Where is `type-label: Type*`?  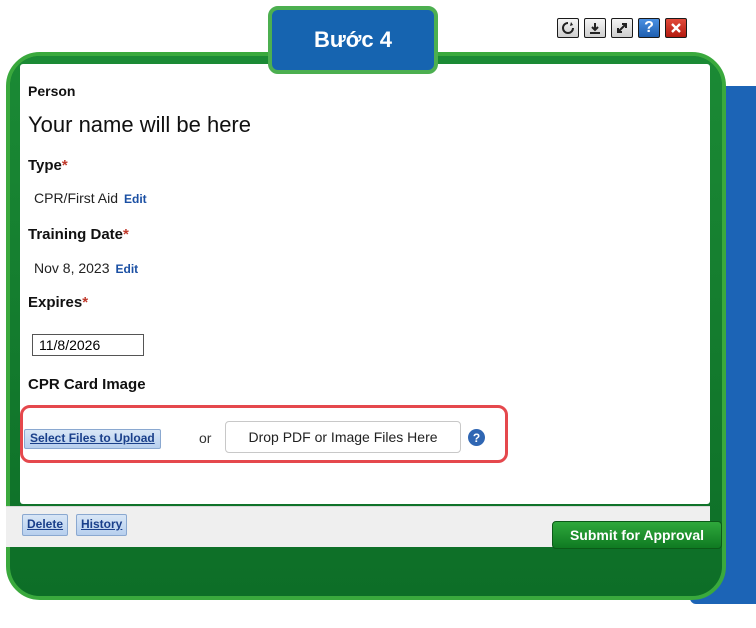
type-label: Type* is located at coordinates (48, 165).